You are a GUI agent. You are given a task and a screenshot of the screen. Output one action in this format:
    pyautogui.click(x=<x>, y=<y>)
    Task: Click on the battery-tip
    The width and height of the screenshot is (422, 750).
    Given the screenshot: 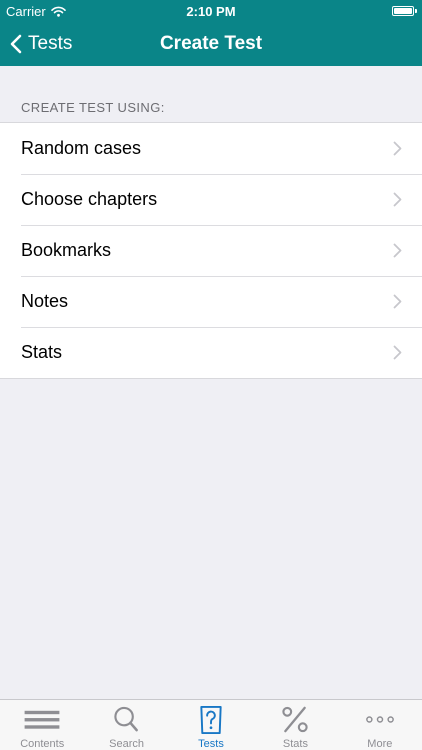 What is the action you would take?
    pyautogui.click(x=416, y=11)
    